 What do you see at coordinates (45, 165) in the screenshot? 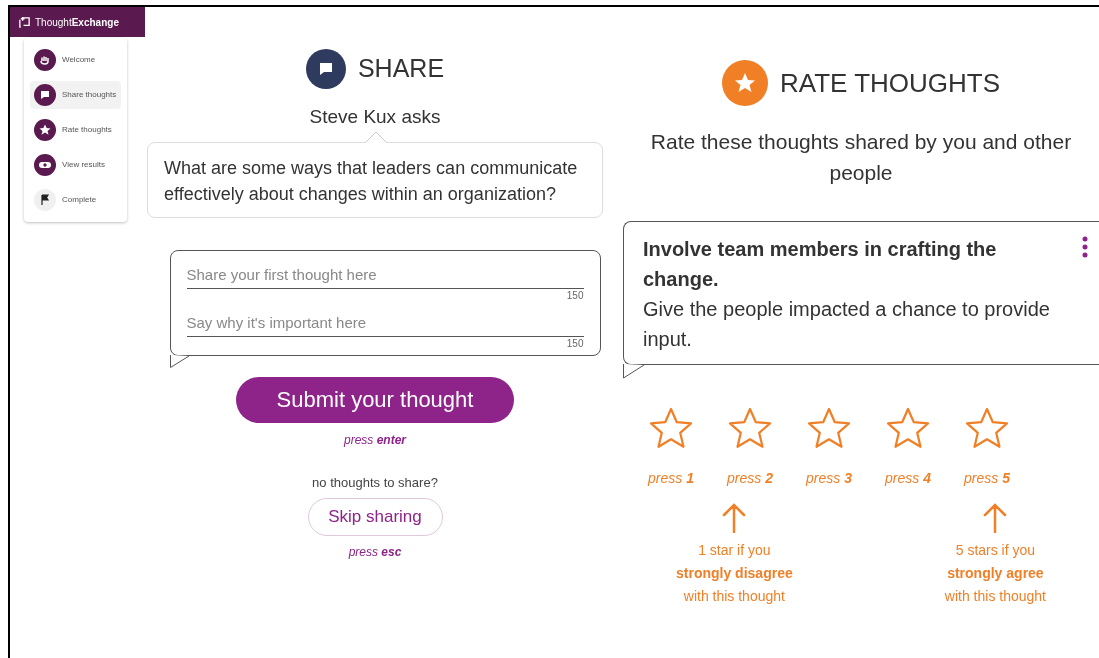
I see `eye-icon` at bounding box center [45, 165].